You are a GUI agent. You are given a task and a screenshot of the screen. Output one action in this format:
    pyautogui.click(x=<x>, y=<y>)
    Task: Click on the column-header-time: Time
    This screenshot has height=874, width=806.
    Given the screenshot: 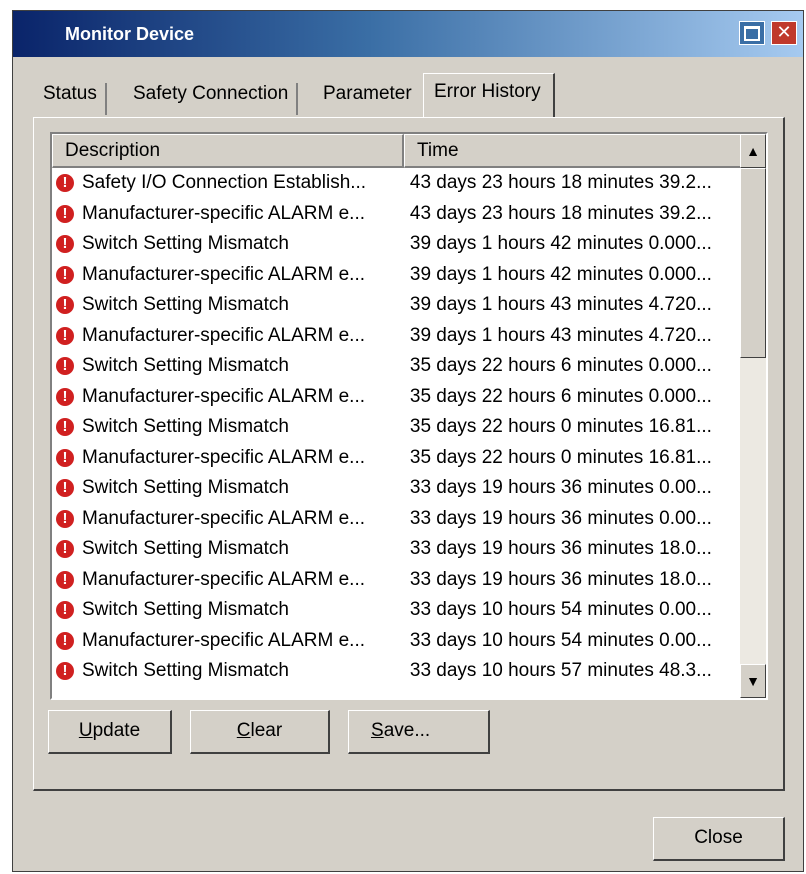 What is the action you would take?
    pyautogui.click(x=573, y=151)
    